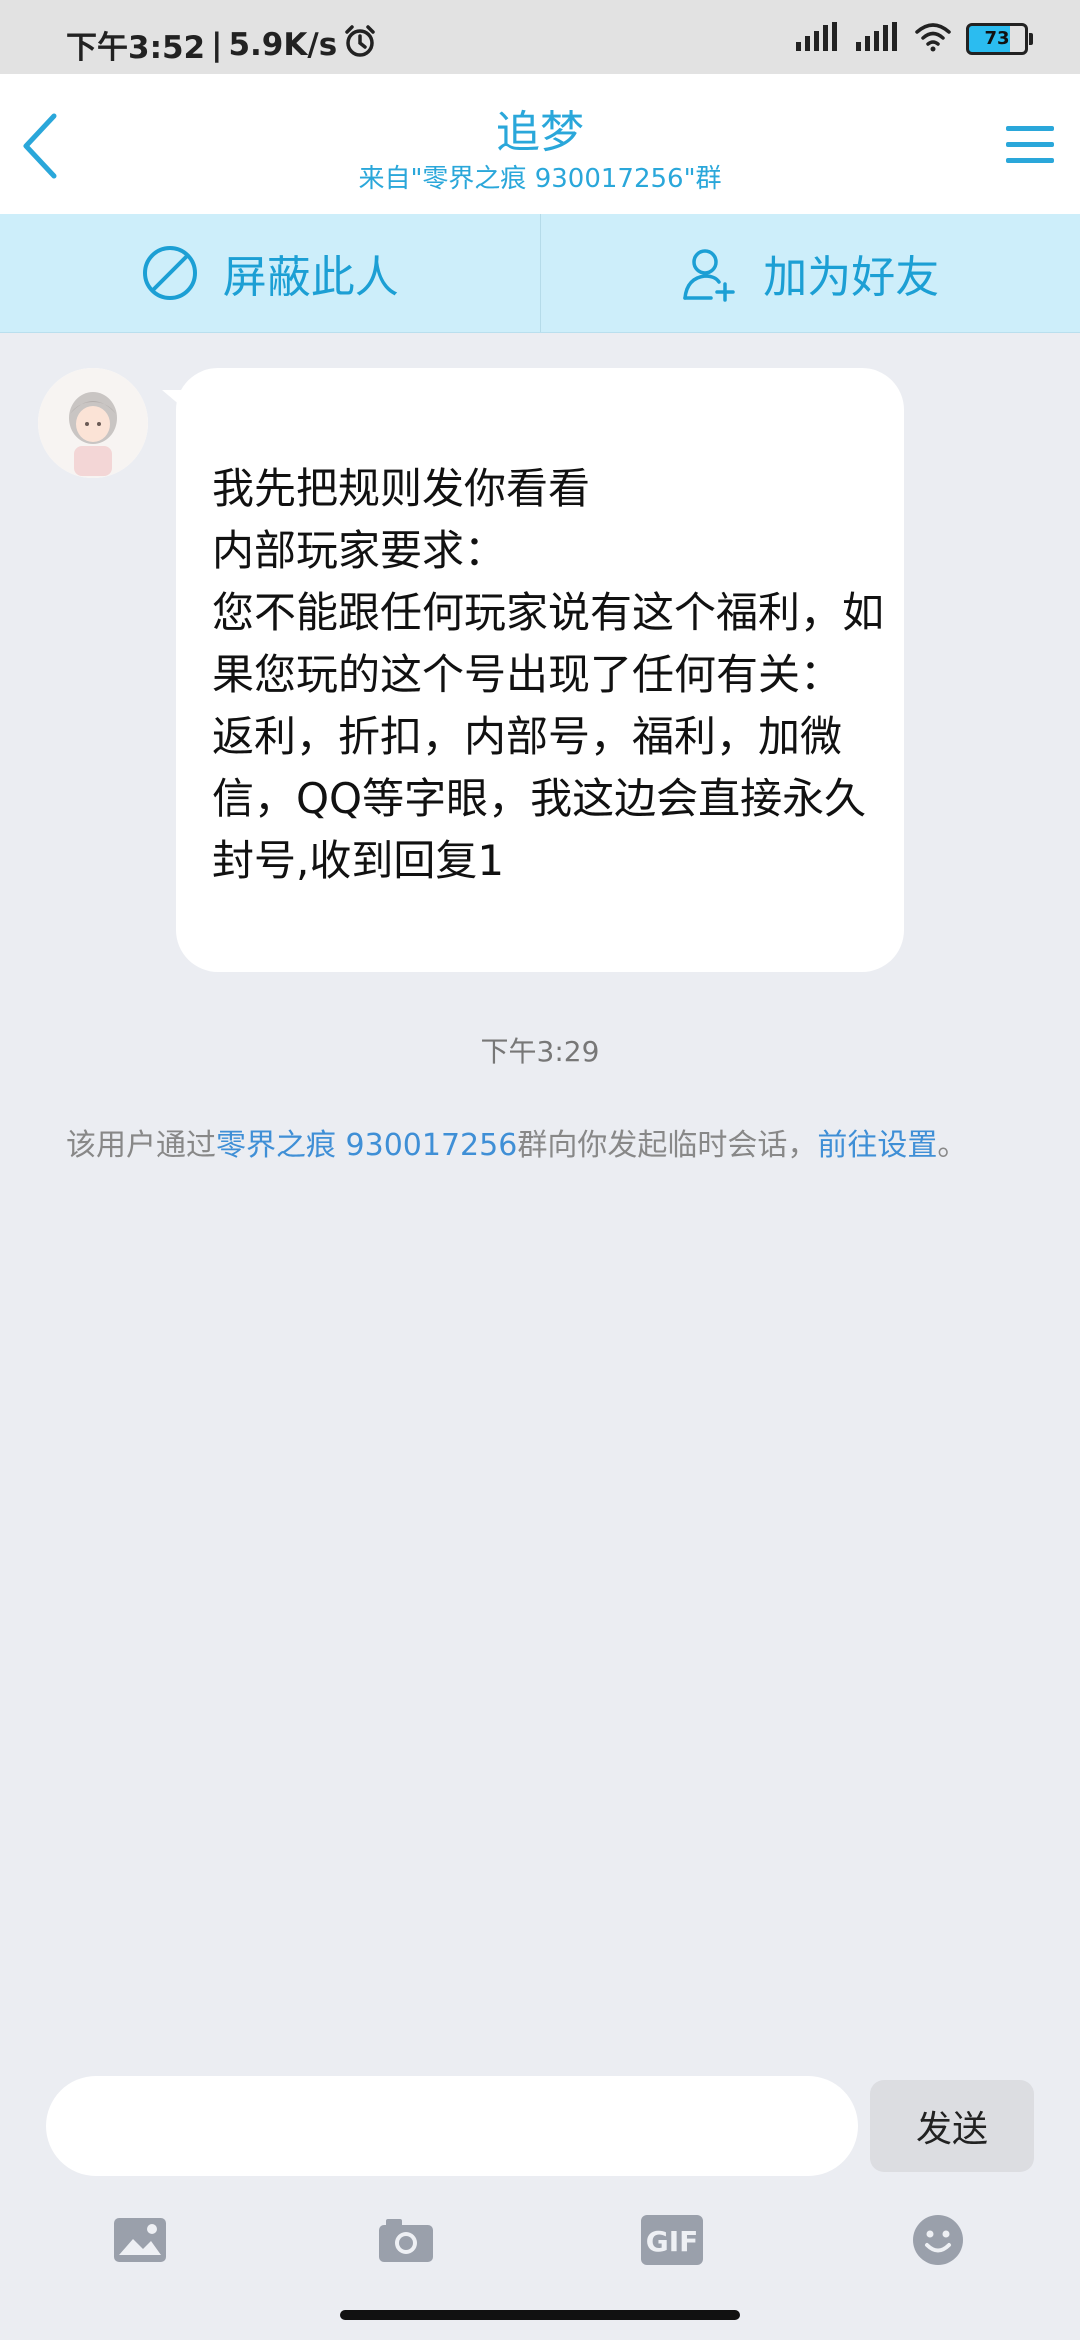 The image size is (1080, 2340). I want to click on block-user-button: 屏蔽此人, so click(270, 273).